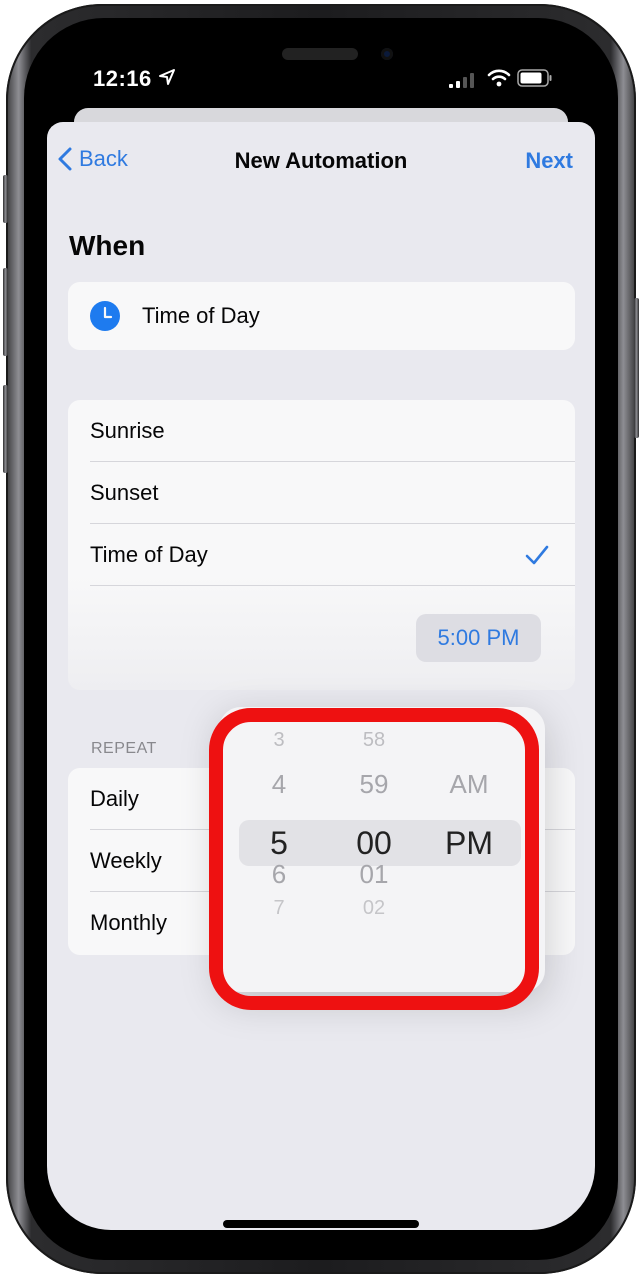 This screenshot has width=642, height=1280. What do you see at coordinates (332, 555) in the screenshot?
I see `option-time-of-day: Time of Day` at bounding box center [332, 555].